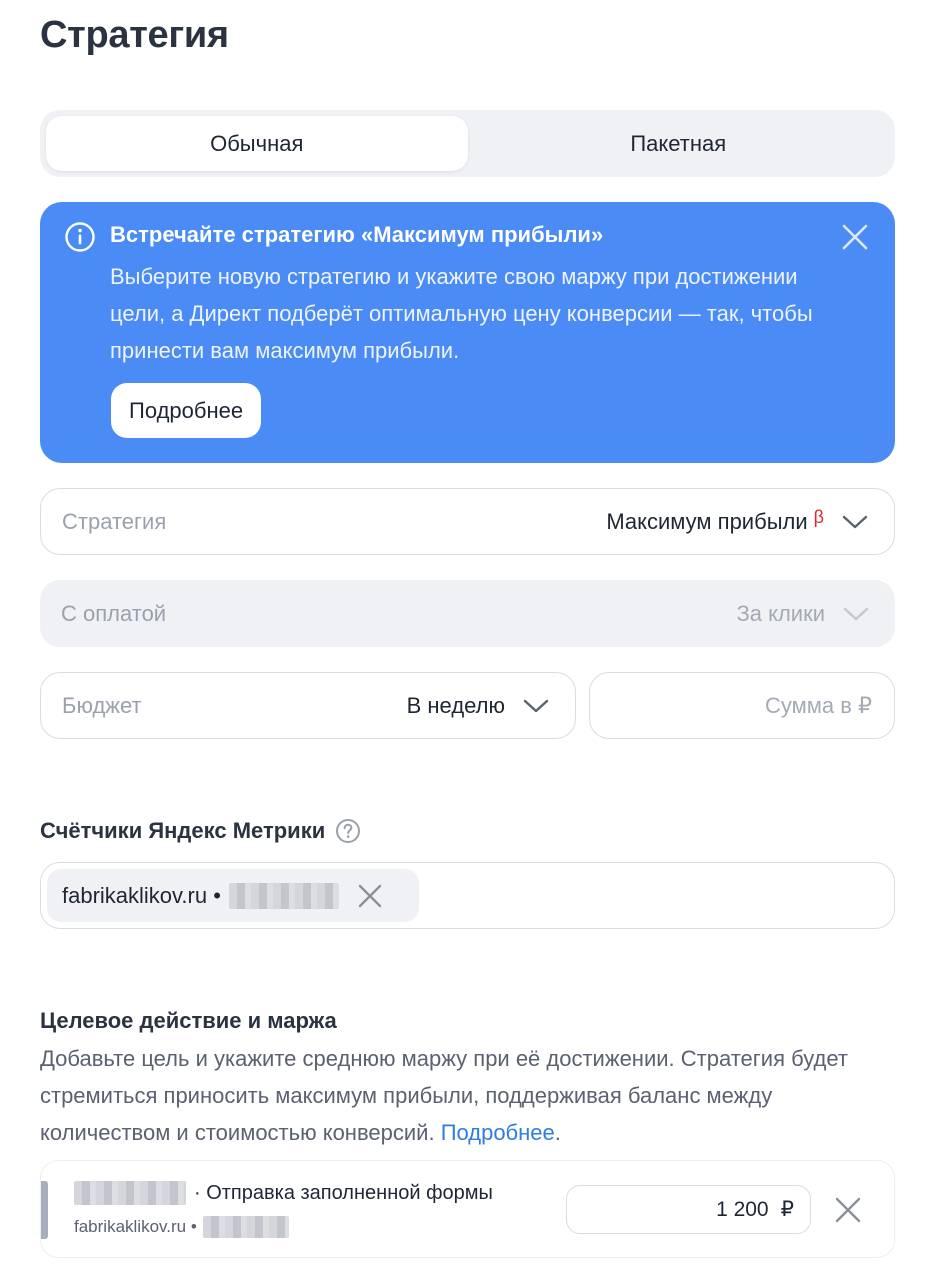 This screenshot has height=1280, width=928. What do you see at coordinates (183, 830) in the screenshot?
I see `metrika-title-text: Счётчики Яндекс Метрики` at bounding box center [183, 830].